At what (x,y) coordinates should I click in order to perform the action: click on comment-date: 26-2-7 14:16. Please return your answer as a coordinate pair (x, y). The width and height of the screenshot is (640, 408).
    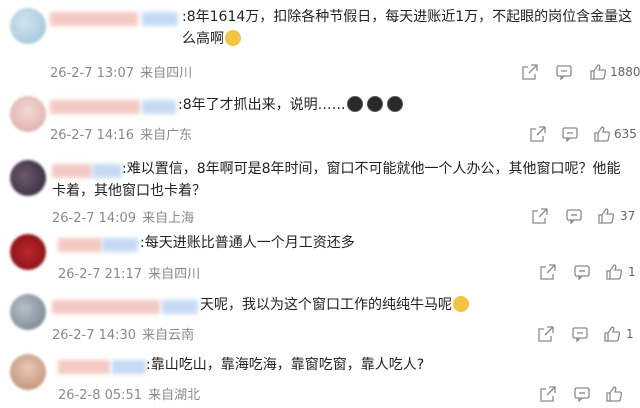
    Looking at the image, I should click on (92, 135).